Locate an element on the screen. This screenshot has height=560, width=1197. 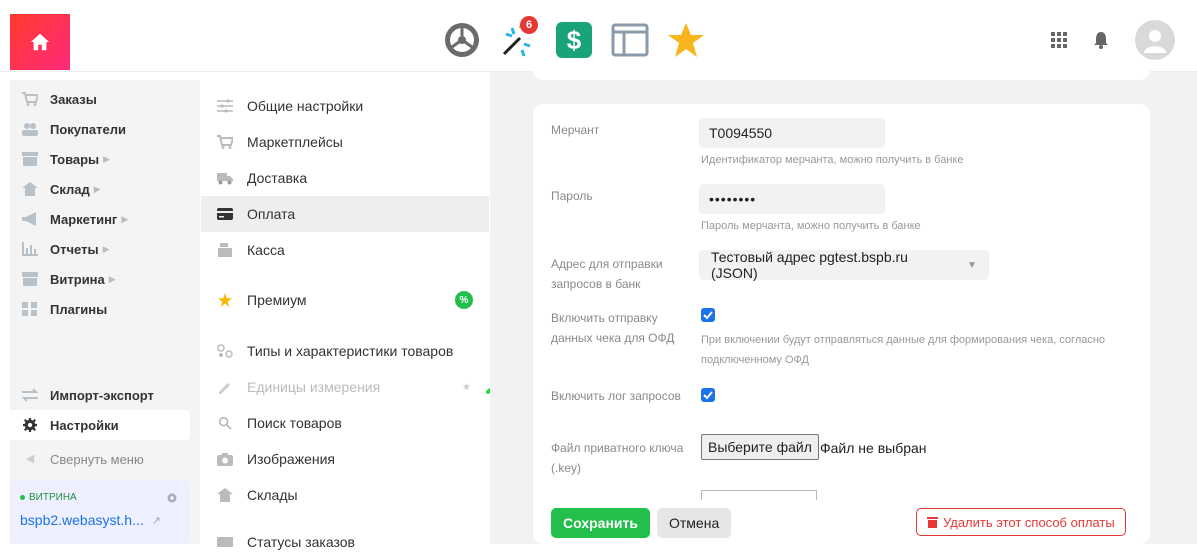
sidebar-item-settings: Настройки is located at coordinates (100, 425).